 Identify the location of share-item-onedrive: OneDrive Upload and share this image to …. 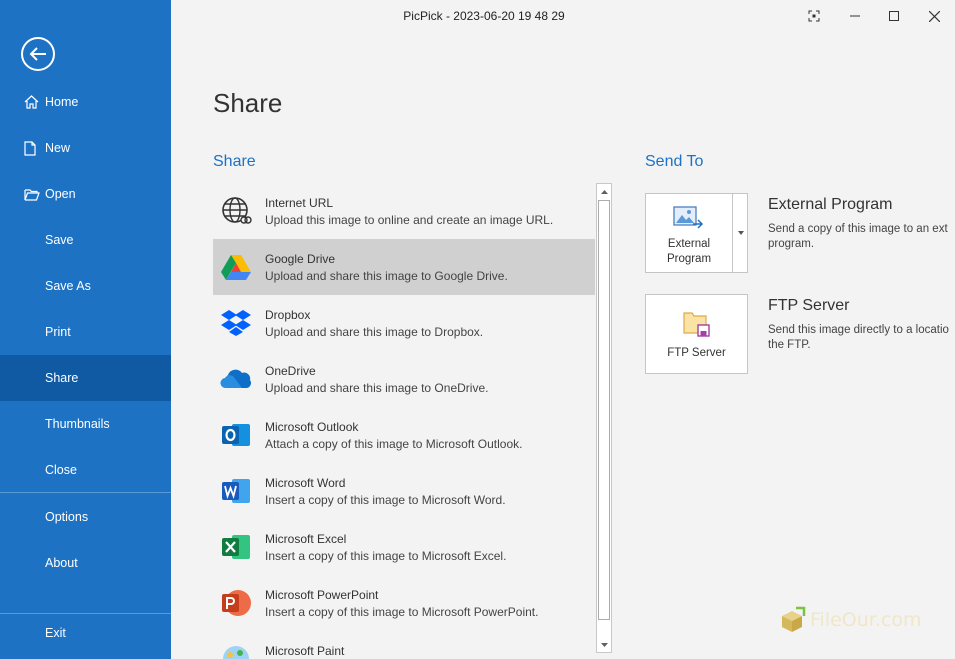
(404, 379).